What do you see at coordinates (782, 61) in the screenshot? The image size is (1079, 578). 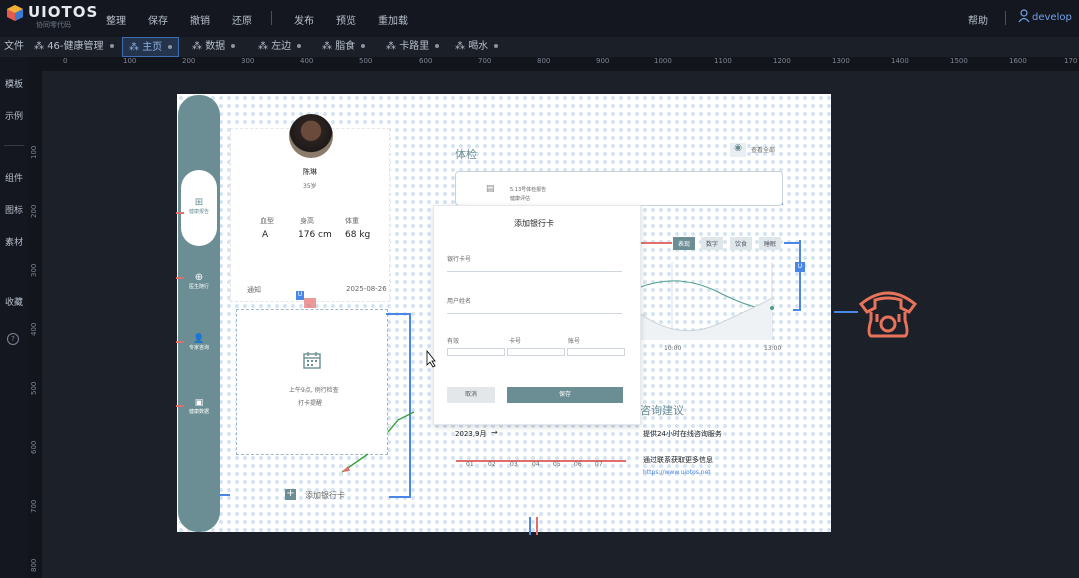 I see `ruler-tick: 1200` at bounding box center [782, 61].